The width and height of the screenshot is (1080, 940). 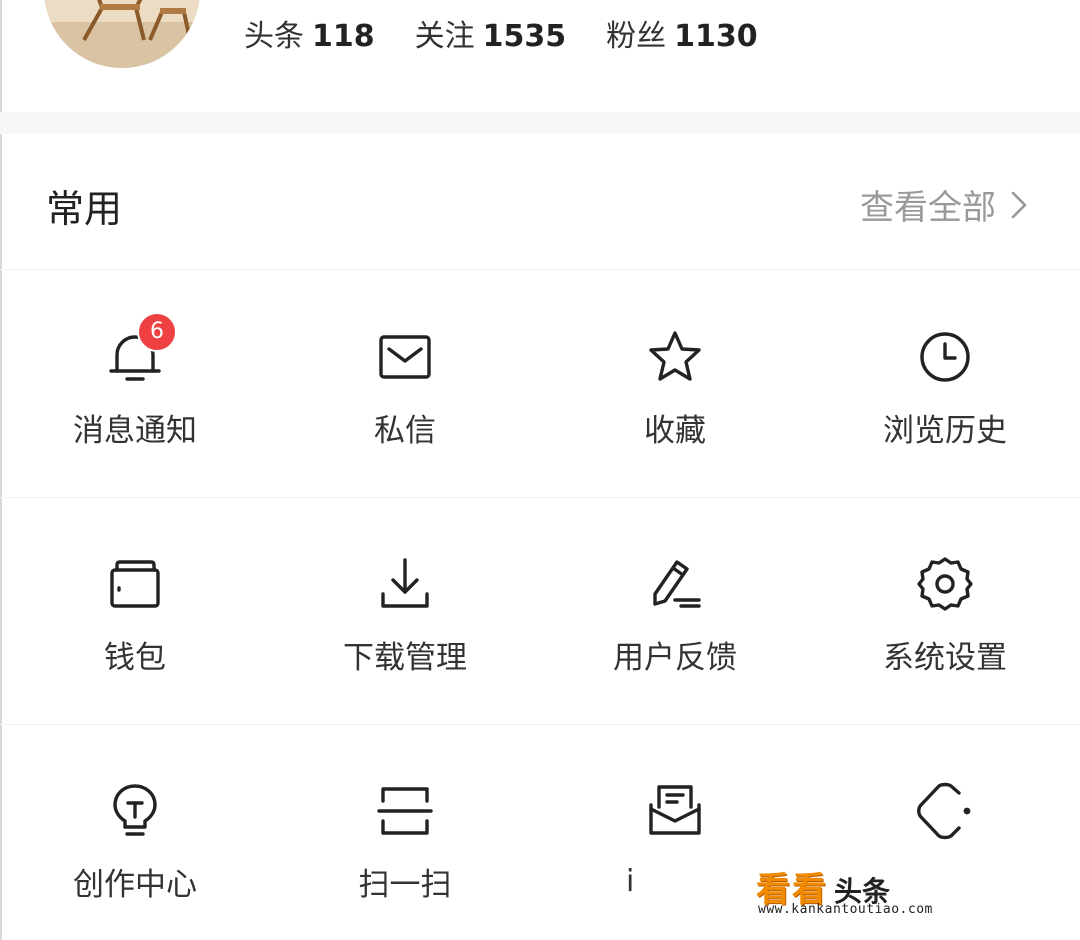 I want to click on profile-stats: 头条 118 关注 1535 粉丝 1130, so click(x=501, y=33).